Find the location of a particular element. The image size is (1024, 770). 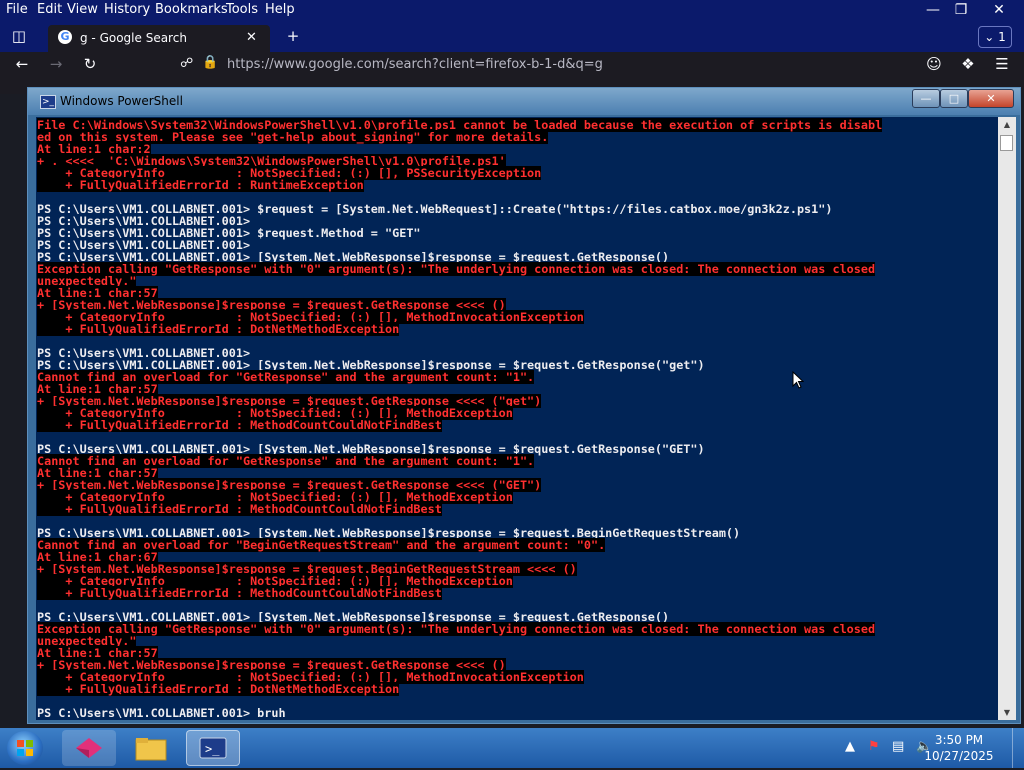

tab-close-icon: ✕ is located at coordinates (251, 37).